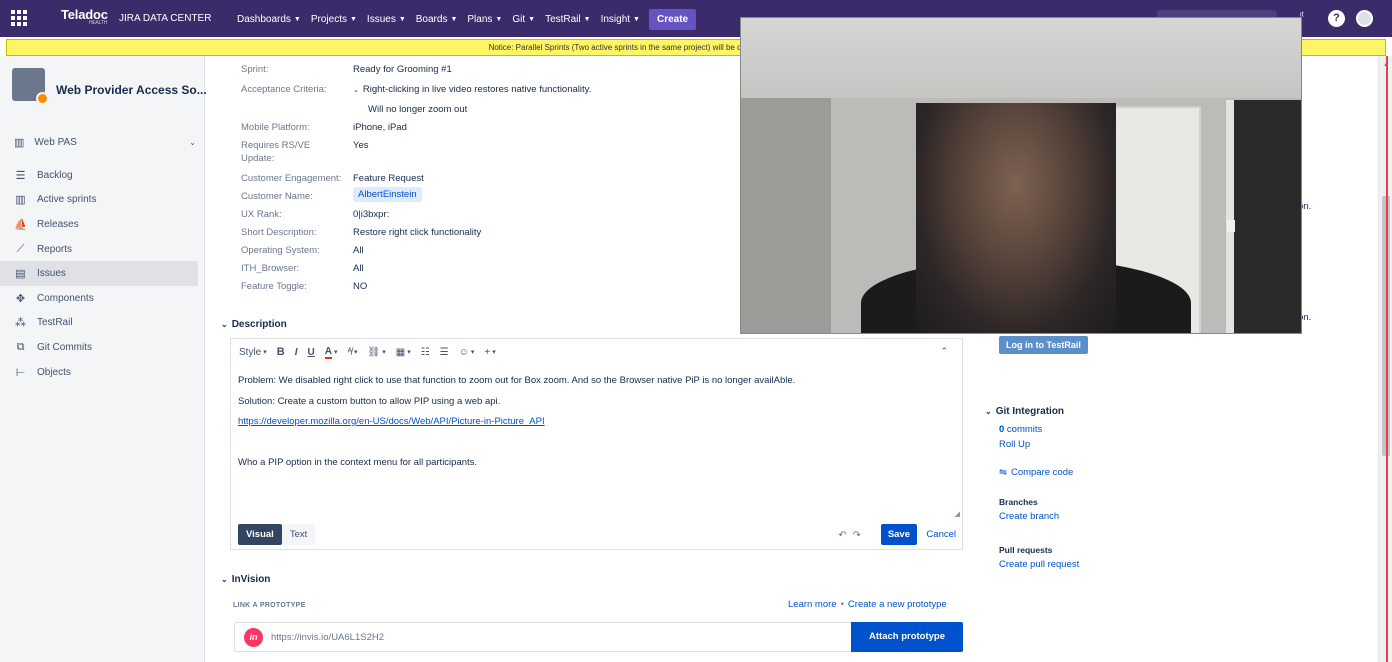 This screenshot has width=1392, height=662. What do you see at coordinates (99, 175) in the screenshot?
I see `sidebar-item-backlog: ☰ Backlog` at bounding box center [99, 175].